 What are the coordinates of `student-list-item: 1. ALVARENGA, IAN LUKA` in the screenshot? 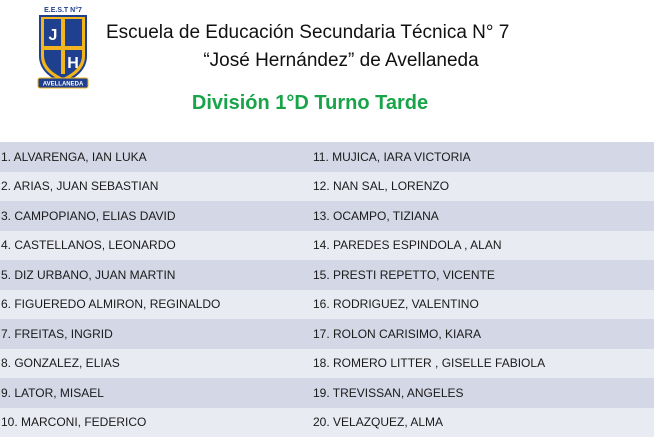 It's located at (155, 157).